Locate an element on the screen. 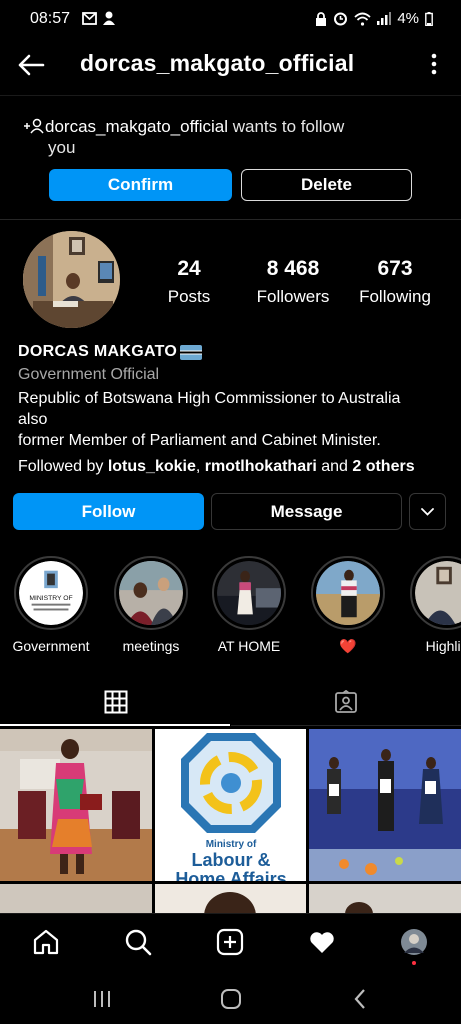 This screenshot has width=461, height=1024. highlight-item: AT HOME is located at coordinates (249, 605).